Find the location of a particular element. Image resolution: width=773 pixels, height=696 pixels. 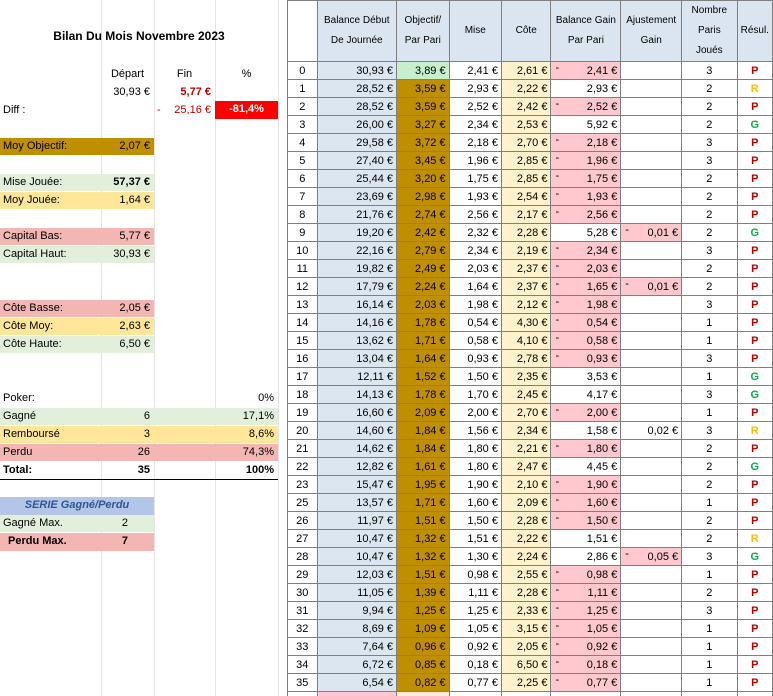

gain-cell: 2,86 € is located at coordinates (586, 556).